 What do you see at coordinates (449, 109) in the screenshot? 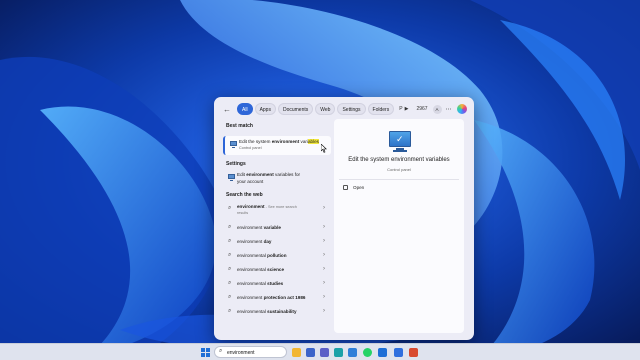
I see `ellipsis-icon: ⋯` at bounding box center [449, 109].